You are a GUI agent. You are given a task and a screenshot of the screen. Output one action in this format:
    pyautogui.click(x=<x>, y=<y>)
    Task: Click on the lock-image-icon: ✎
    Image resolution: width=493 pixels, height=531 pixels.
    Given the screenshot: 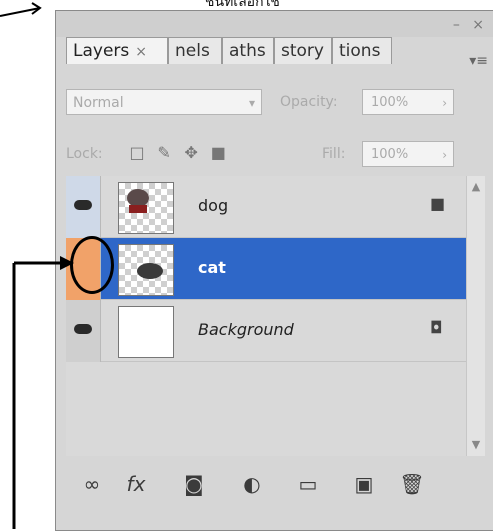 What is the action you would take?
    pyautogui.click(x=164, y=152)
    